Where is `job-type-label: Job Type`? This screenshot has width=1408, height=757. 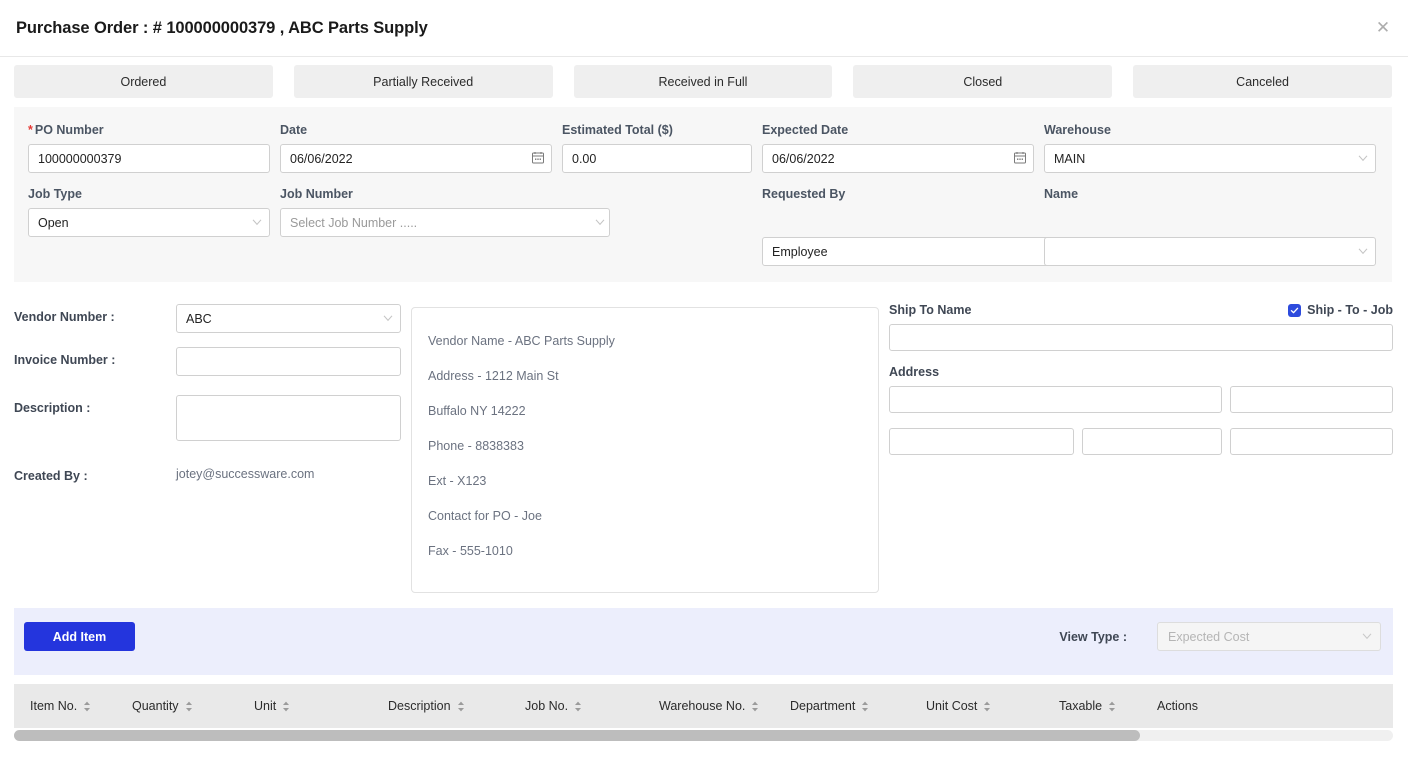
job-type-label: Job Type is located at coordinates (55, 194).